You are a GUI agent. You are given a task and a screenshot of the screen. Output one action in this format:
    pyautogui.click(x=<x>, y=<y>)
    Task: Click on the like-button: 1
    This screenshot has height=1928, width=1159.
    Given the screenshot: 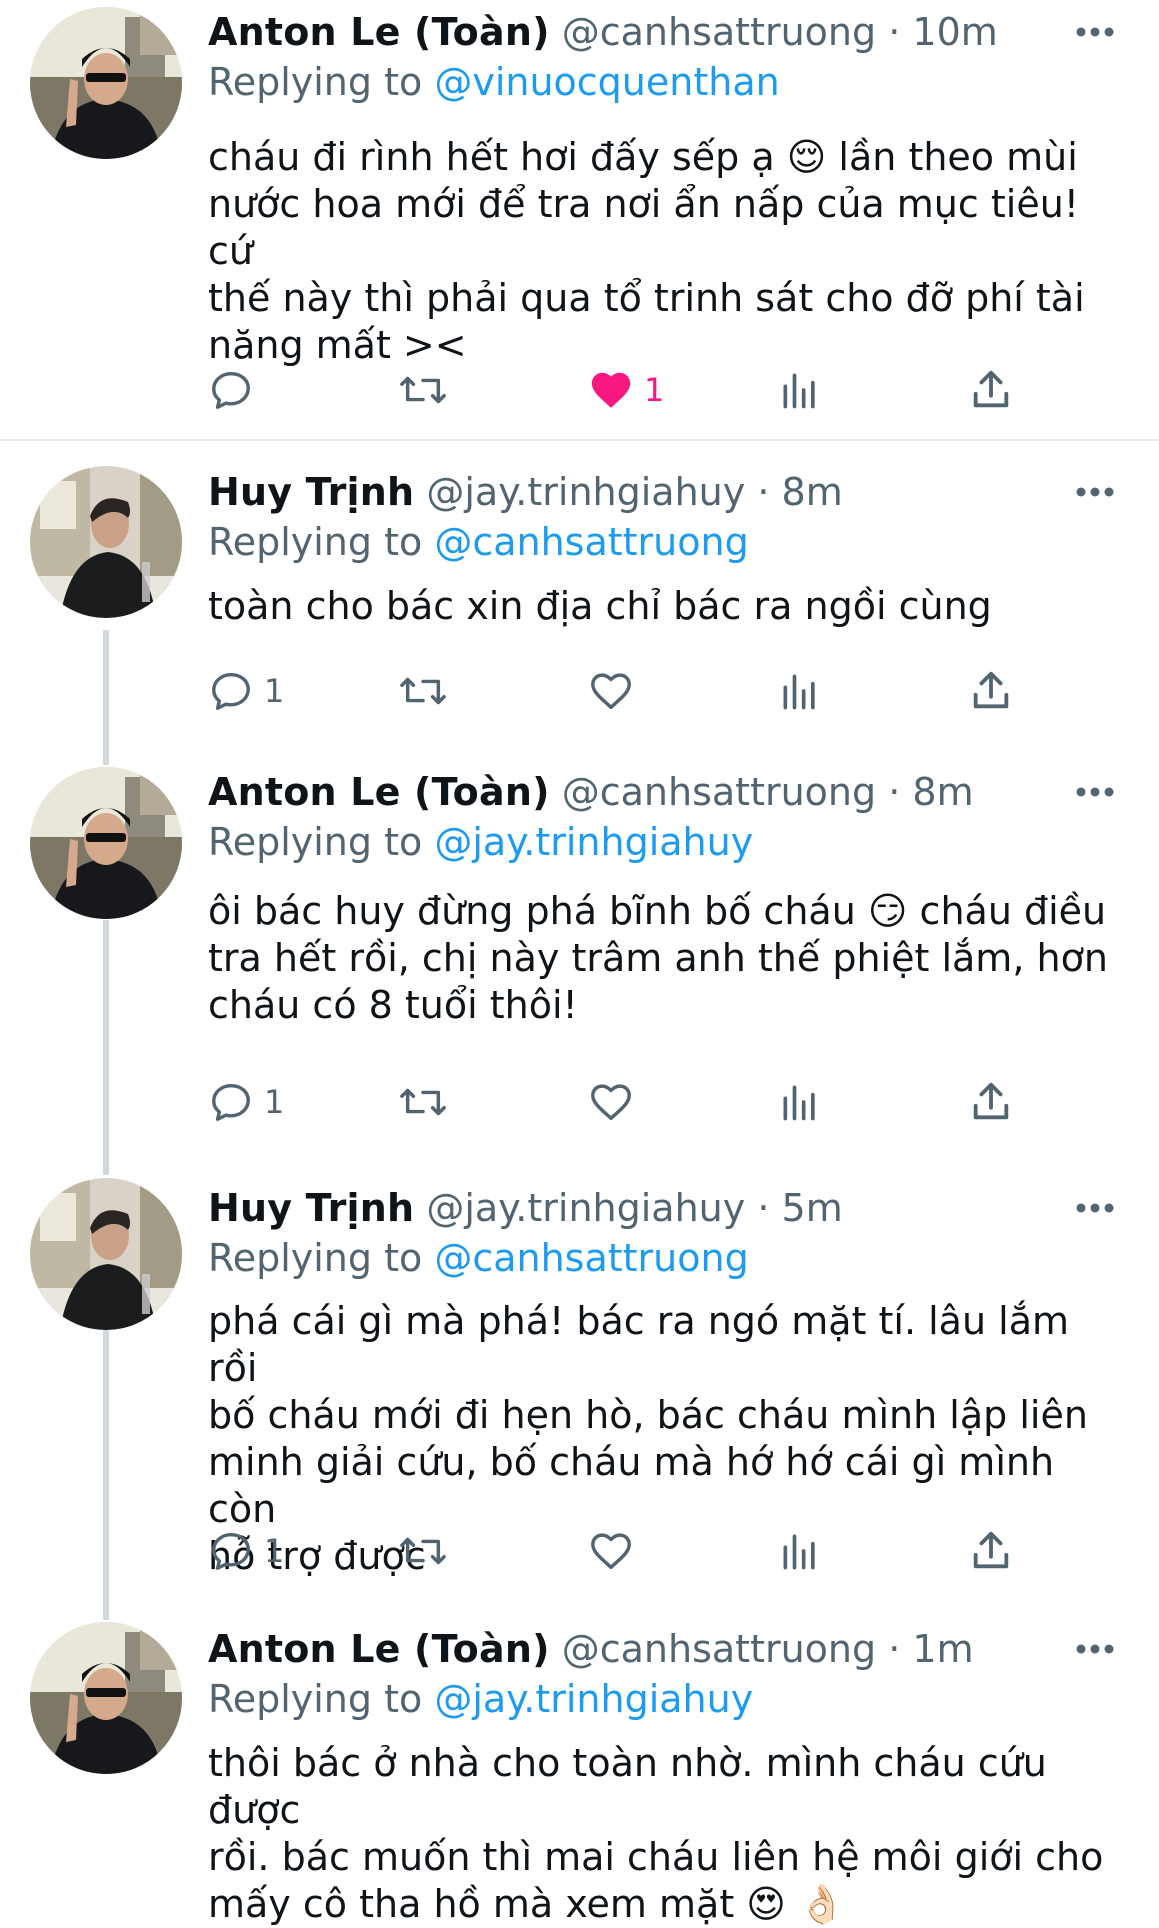 What is the action you would take?
    pyautogui.click(x=626, y=390)
    